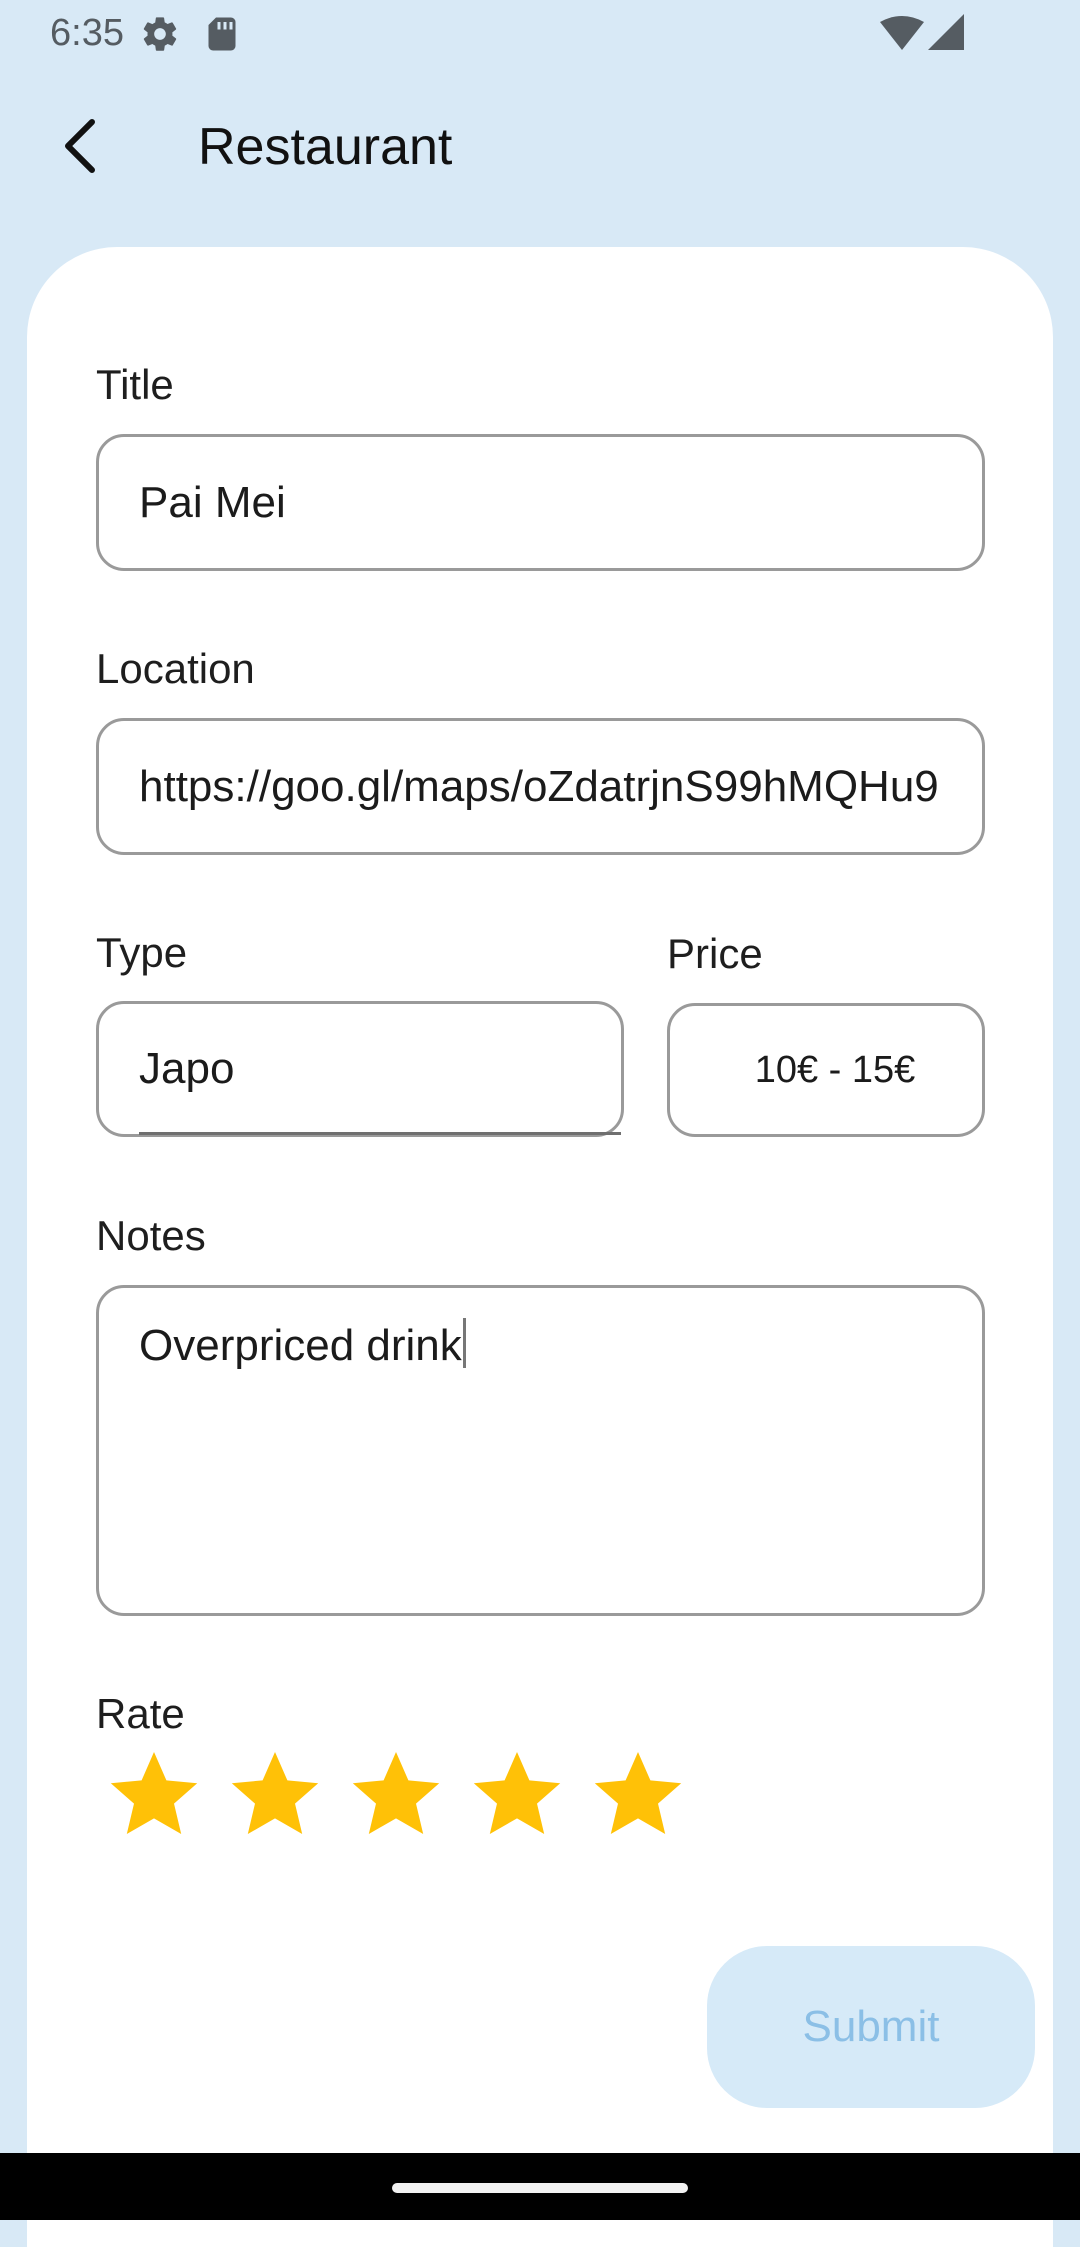 This screenshot has width=1080, height=2247. I want to click on notes-text-line: Overpriced drink, so click(302, 1344).